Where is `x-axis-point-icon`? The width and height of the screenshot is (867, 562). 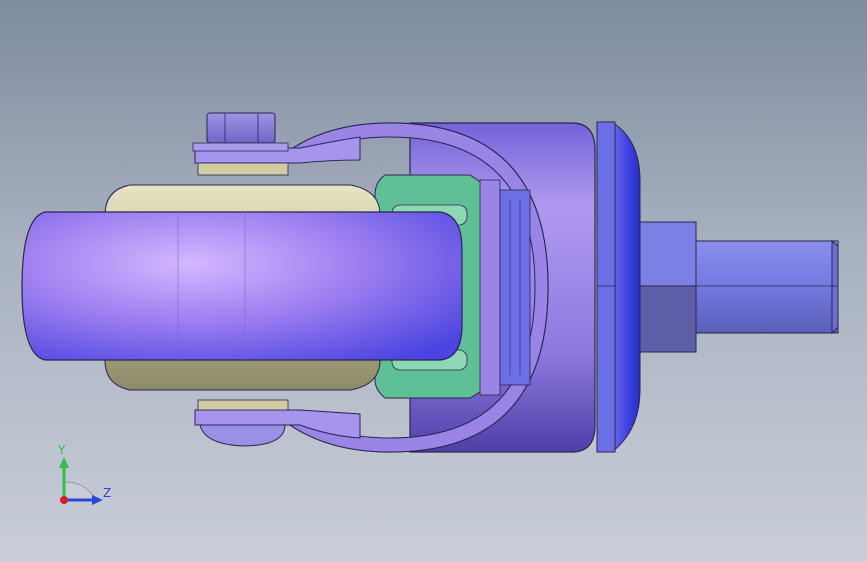
x-axis-point-icon is located at coordinates (64, 500).